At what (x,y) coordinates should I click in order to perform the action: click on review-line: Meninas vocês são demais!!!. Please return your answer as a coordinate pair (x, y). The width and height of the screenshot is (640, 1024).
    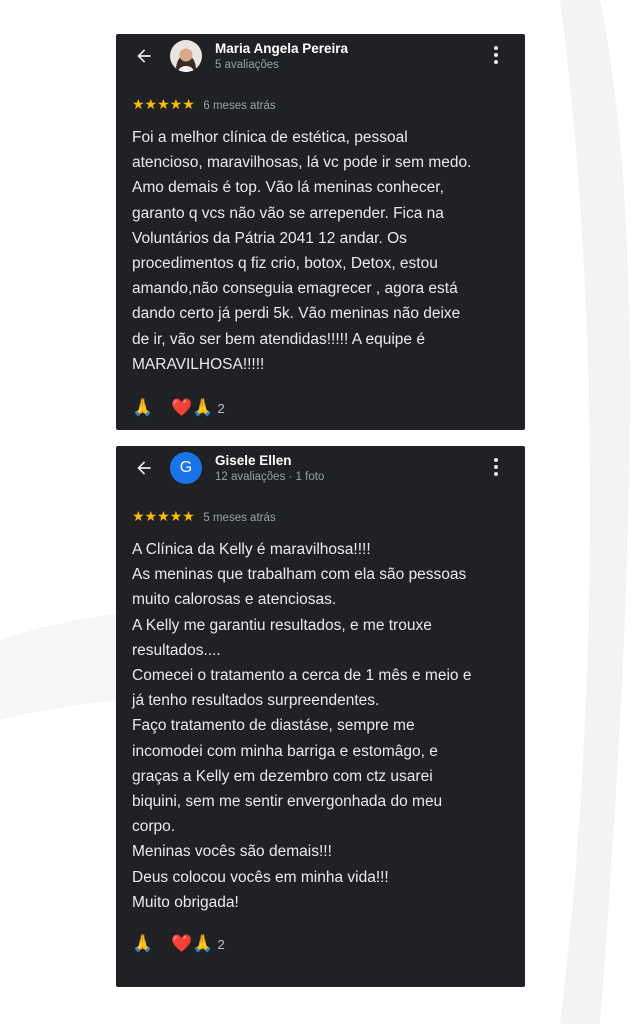
    Looking at the image, I should click on (232, 852).